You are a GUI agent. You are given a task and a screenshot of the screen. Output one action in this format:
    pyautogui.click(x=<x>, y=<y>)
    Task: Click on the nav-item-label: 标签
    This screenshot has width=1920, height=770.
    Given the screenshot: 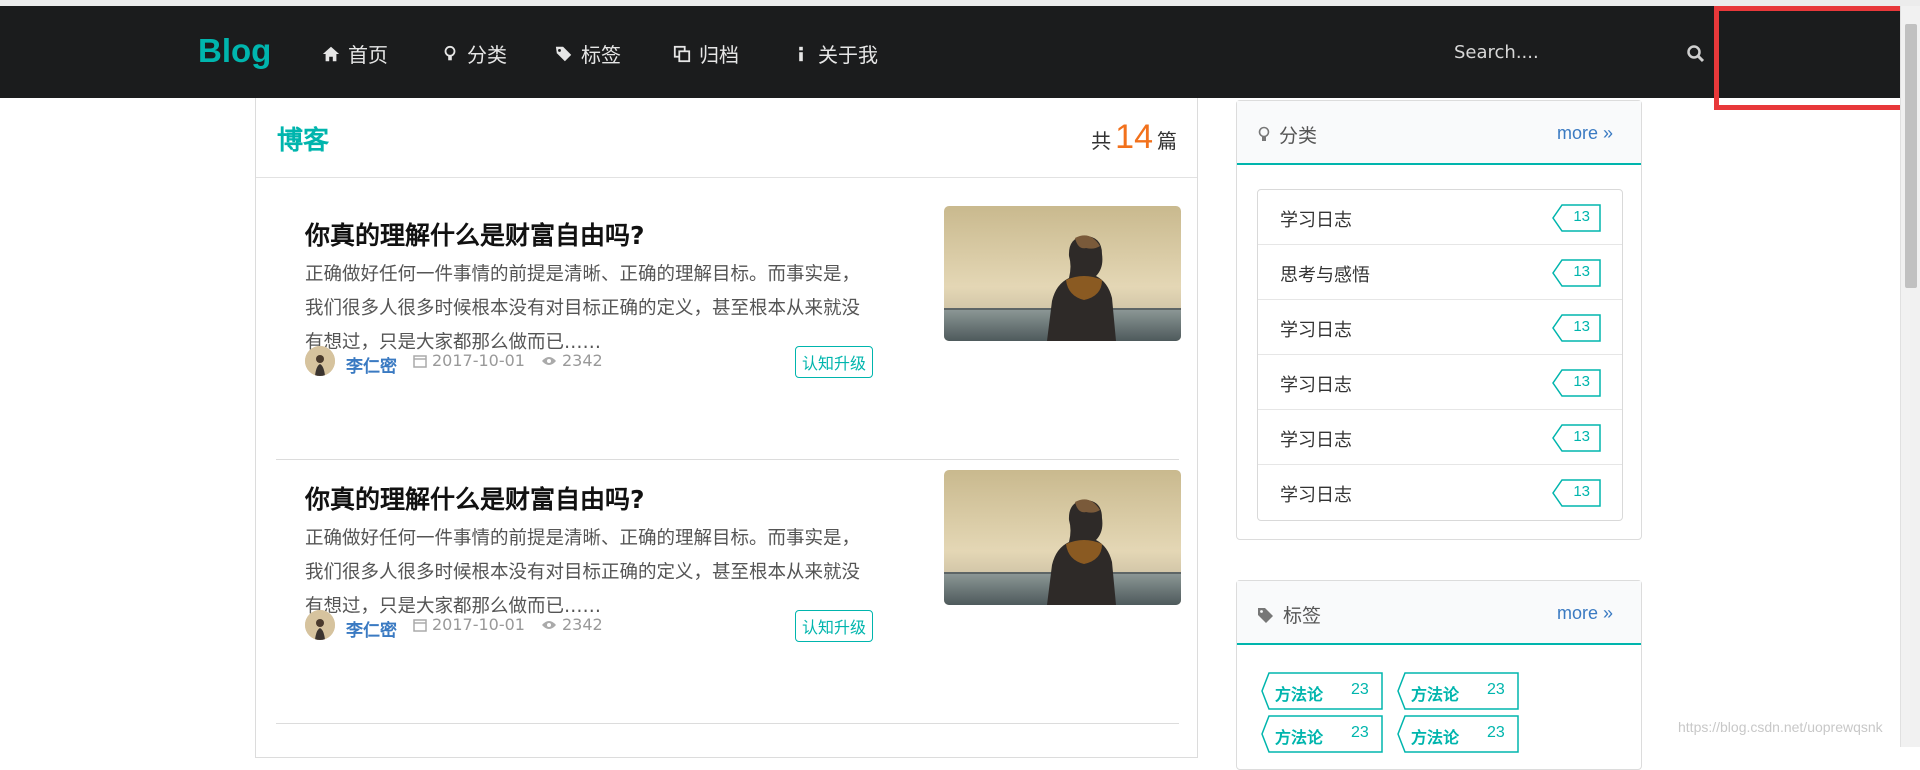 What is the action you would take?
    pyautogui.click(x=601, y=55)
    